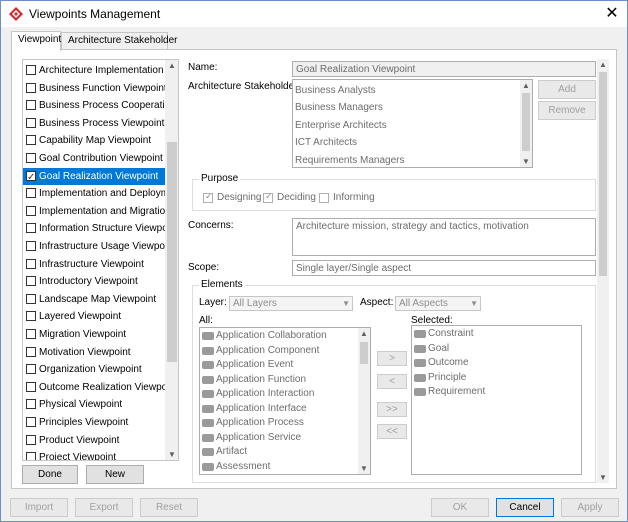  I want to click on viewpoint-item: Infrastructure Viewpoint, so click(94, 265).